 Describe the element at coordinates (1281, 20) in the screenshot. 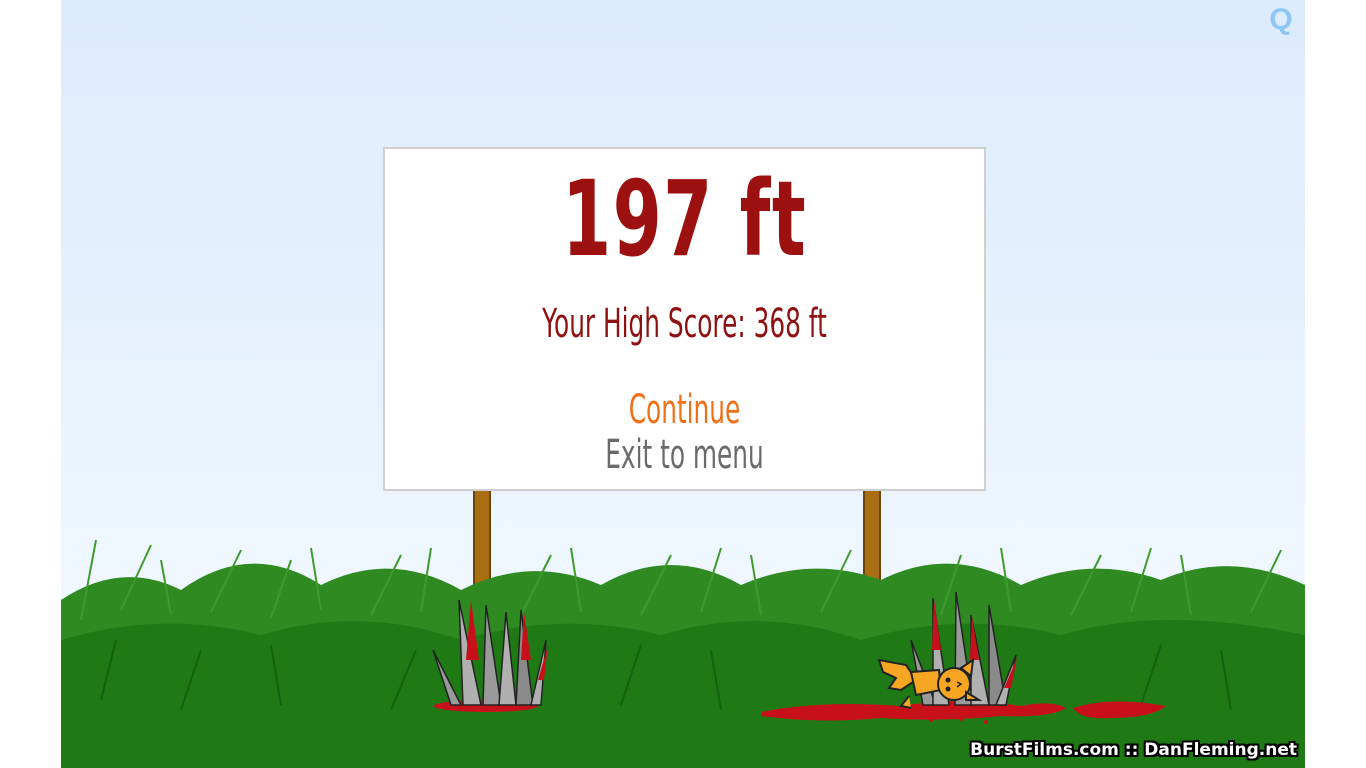

I see `quality-q-icon: Q` at that location.